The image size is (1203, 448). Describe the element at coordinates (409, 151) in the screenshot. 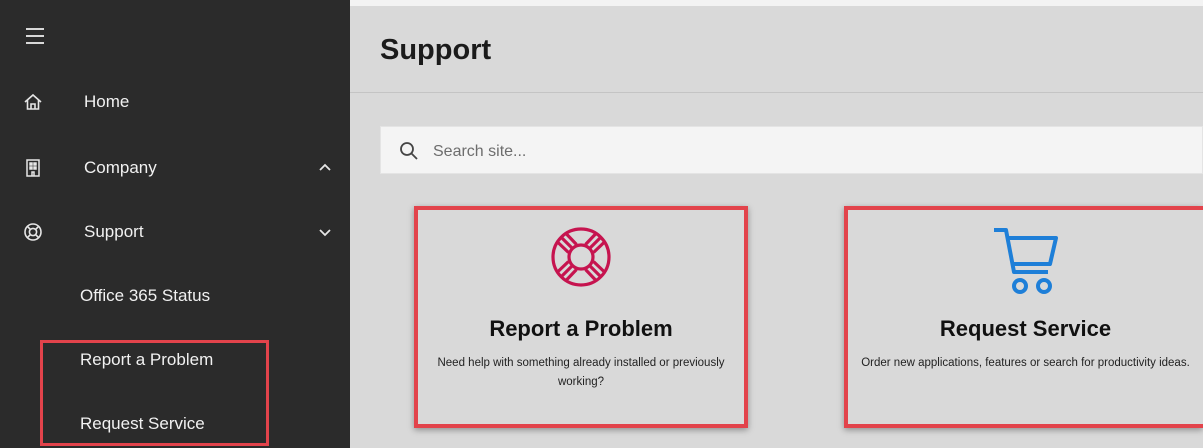

I see `search-icon` at that location.